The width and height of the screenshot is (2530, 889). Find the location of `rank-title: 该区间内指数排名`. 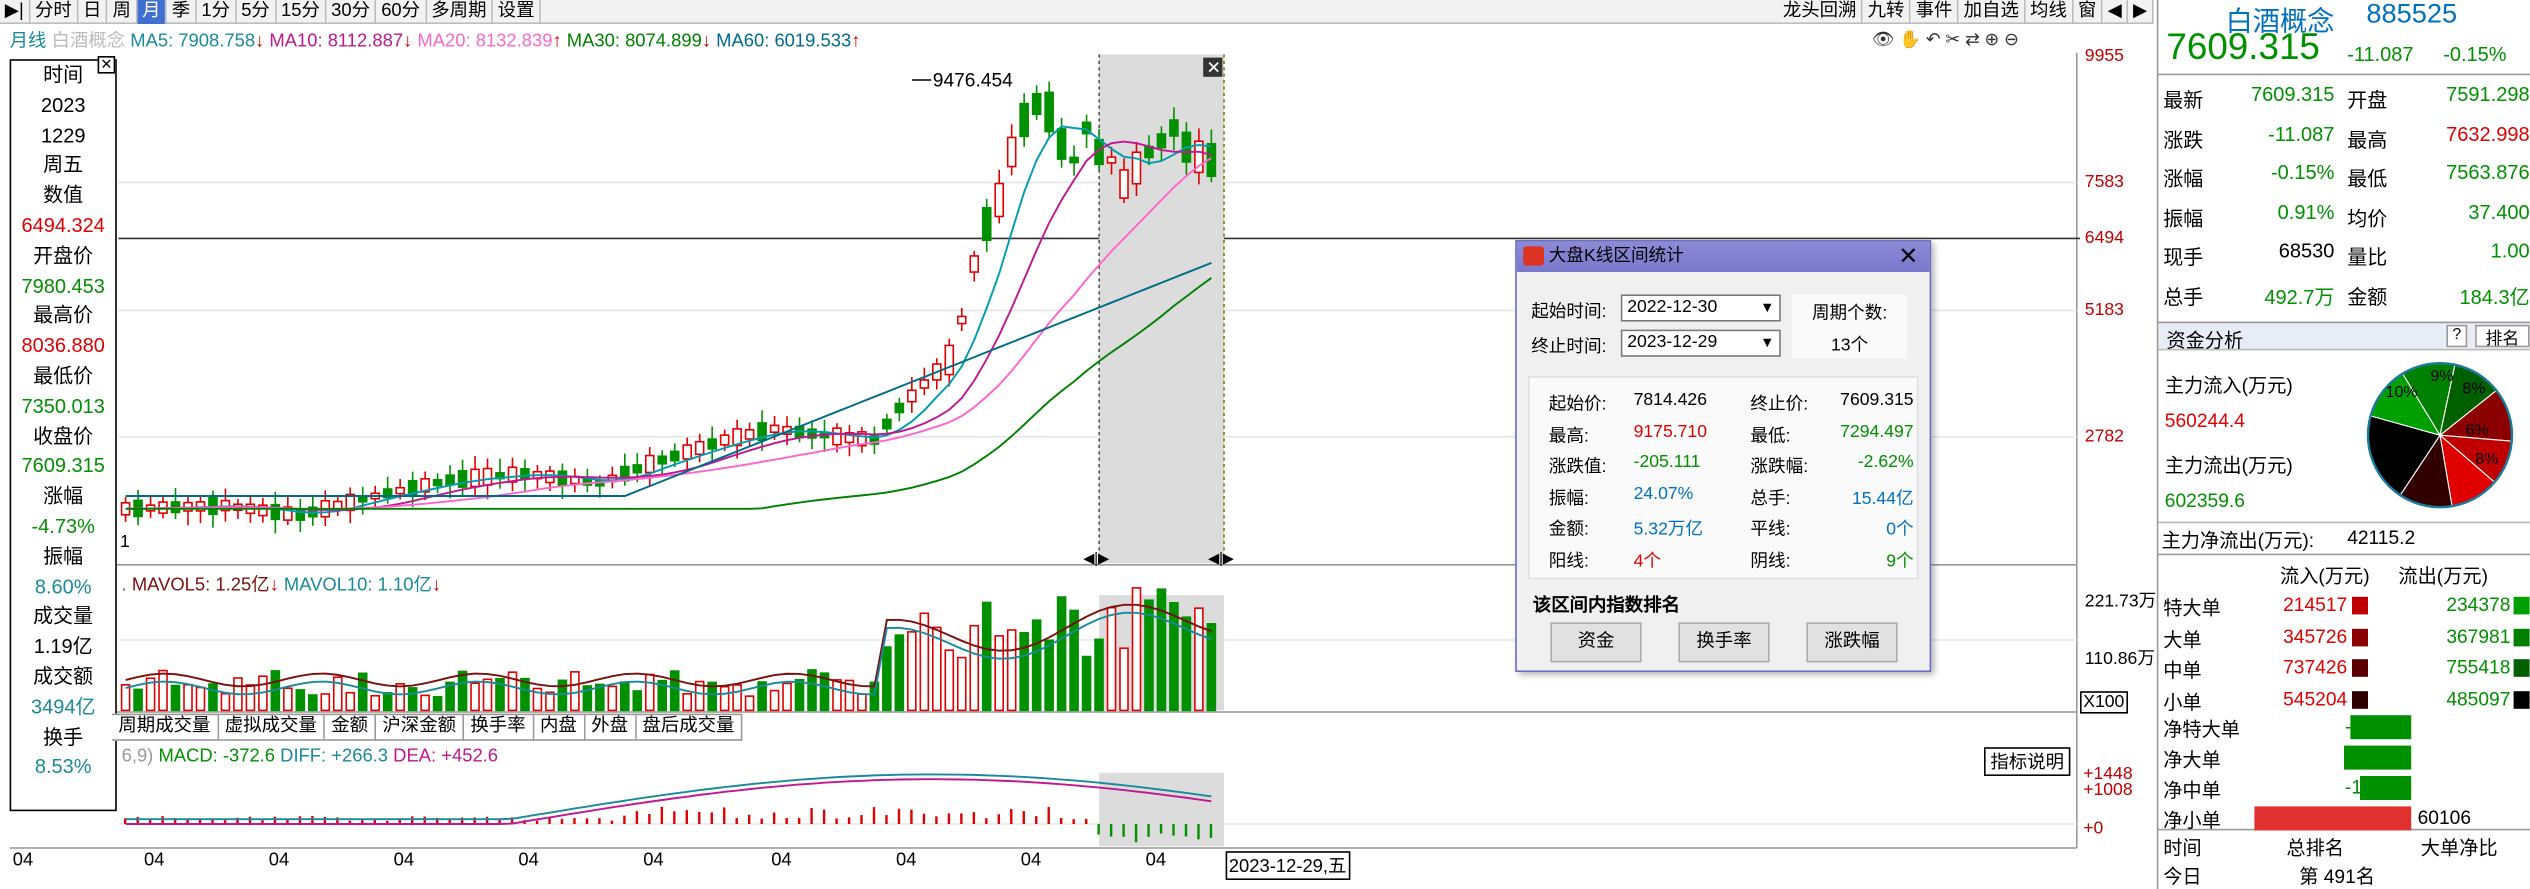

rank-title: 该区间内指数排名 is located at coordinates (1606, 606).